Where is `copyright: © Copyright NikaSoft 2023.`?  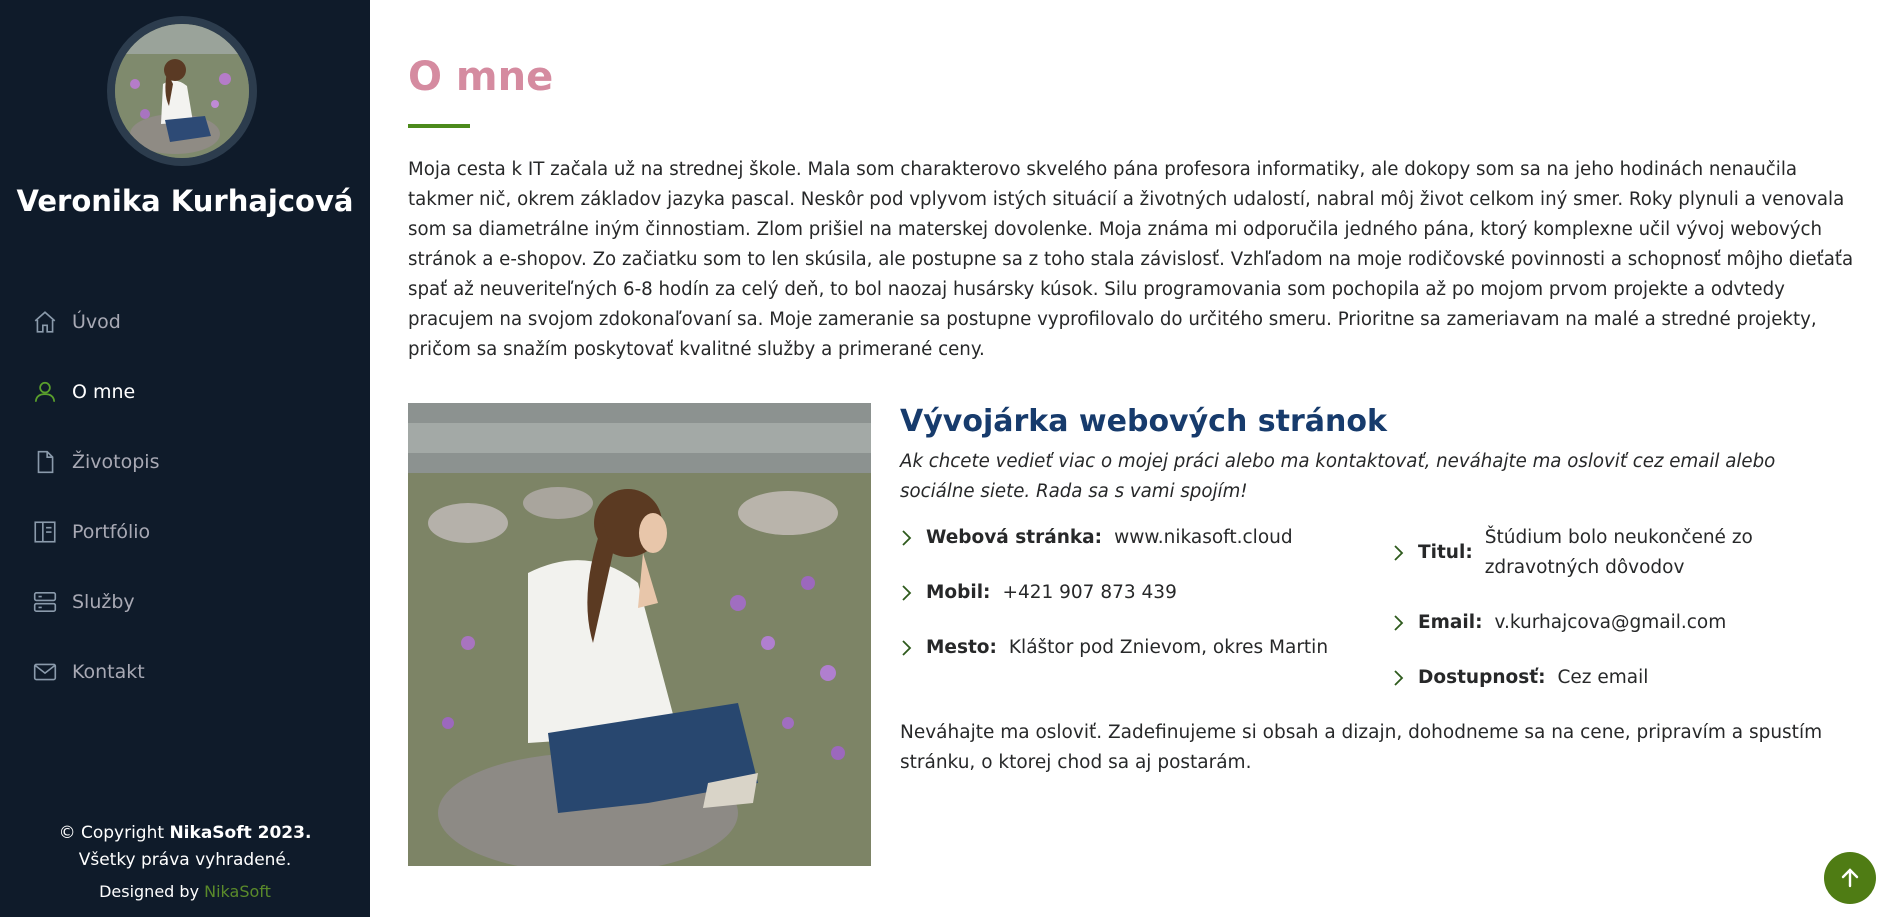 copyright: © Copyright NikaSoft 2023. is located at coordinates (185, 833).